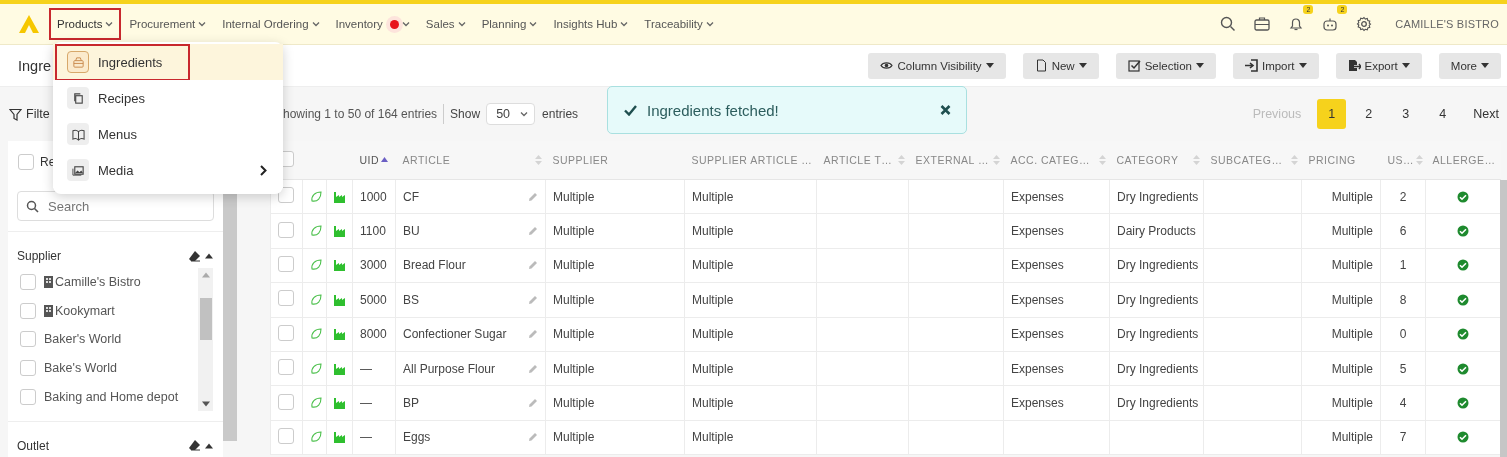 This screenshot has width=1507, height=457. Describe the element at coordinates (1332, 114) in the screenshot. I see `pagination-button: 1` at that location.